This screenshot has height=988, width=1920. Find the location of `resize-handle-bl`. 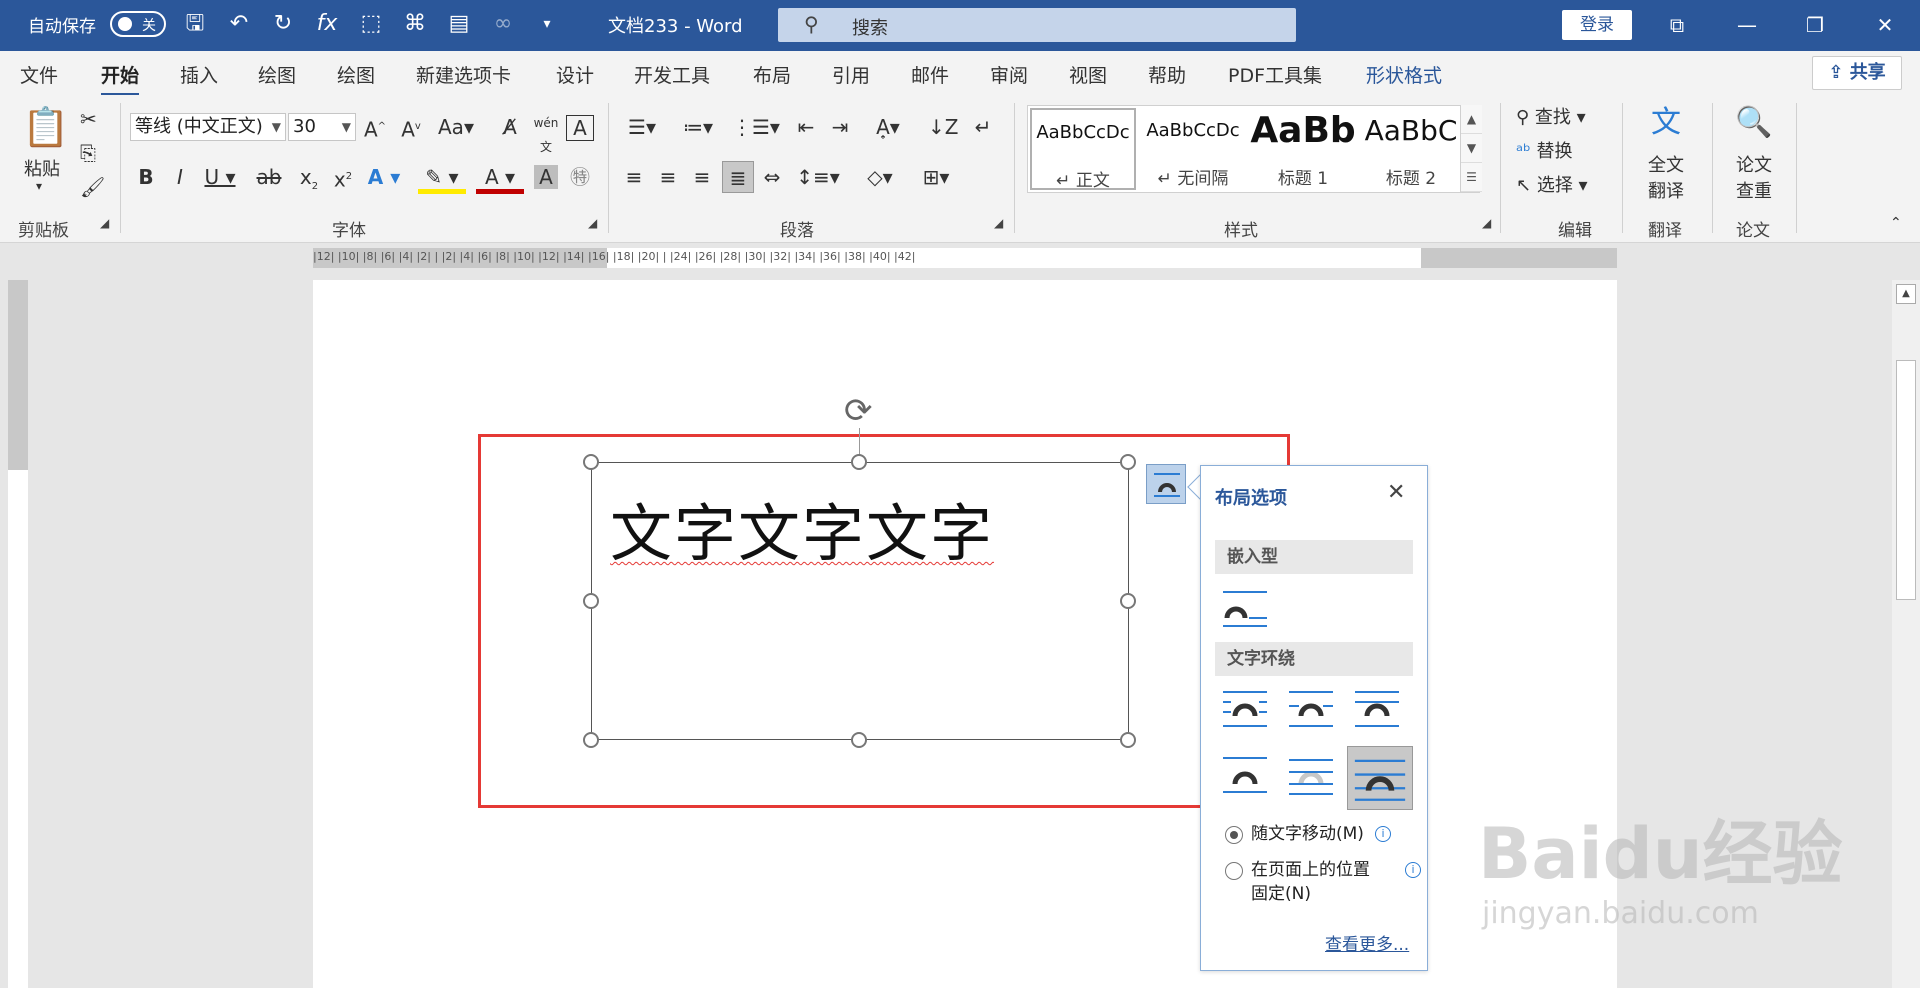

resize-handle-bl is located at coordinates (591, 740).